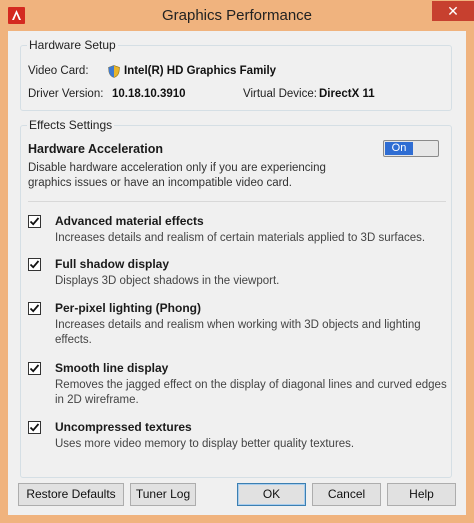  What do you see at coordinates (72, 45) in the screenshot?
I see `hardware-setup-legend: Hardware Setup` at bounding box center [72, 45].